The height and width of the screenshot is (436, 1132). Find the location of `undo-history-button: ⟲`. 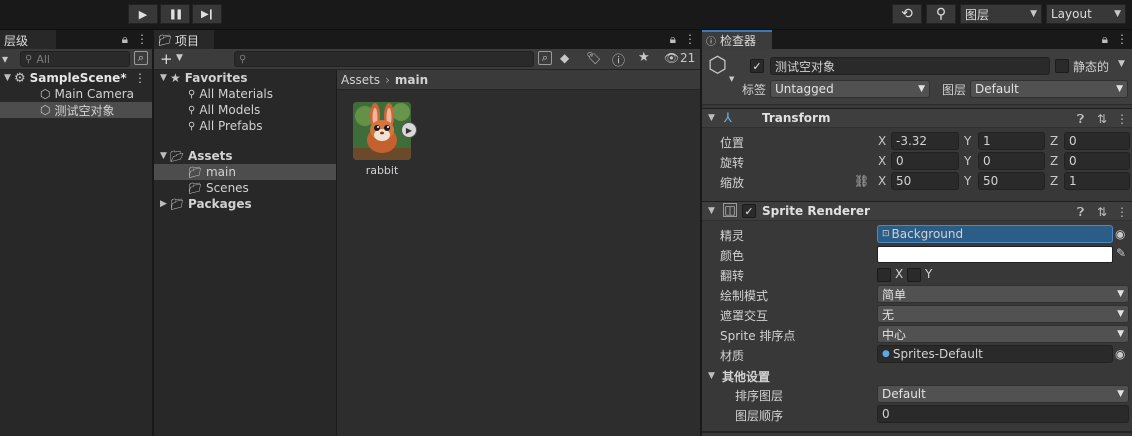

undo-history-button: ⟲ is located at coordinates (907, 14).